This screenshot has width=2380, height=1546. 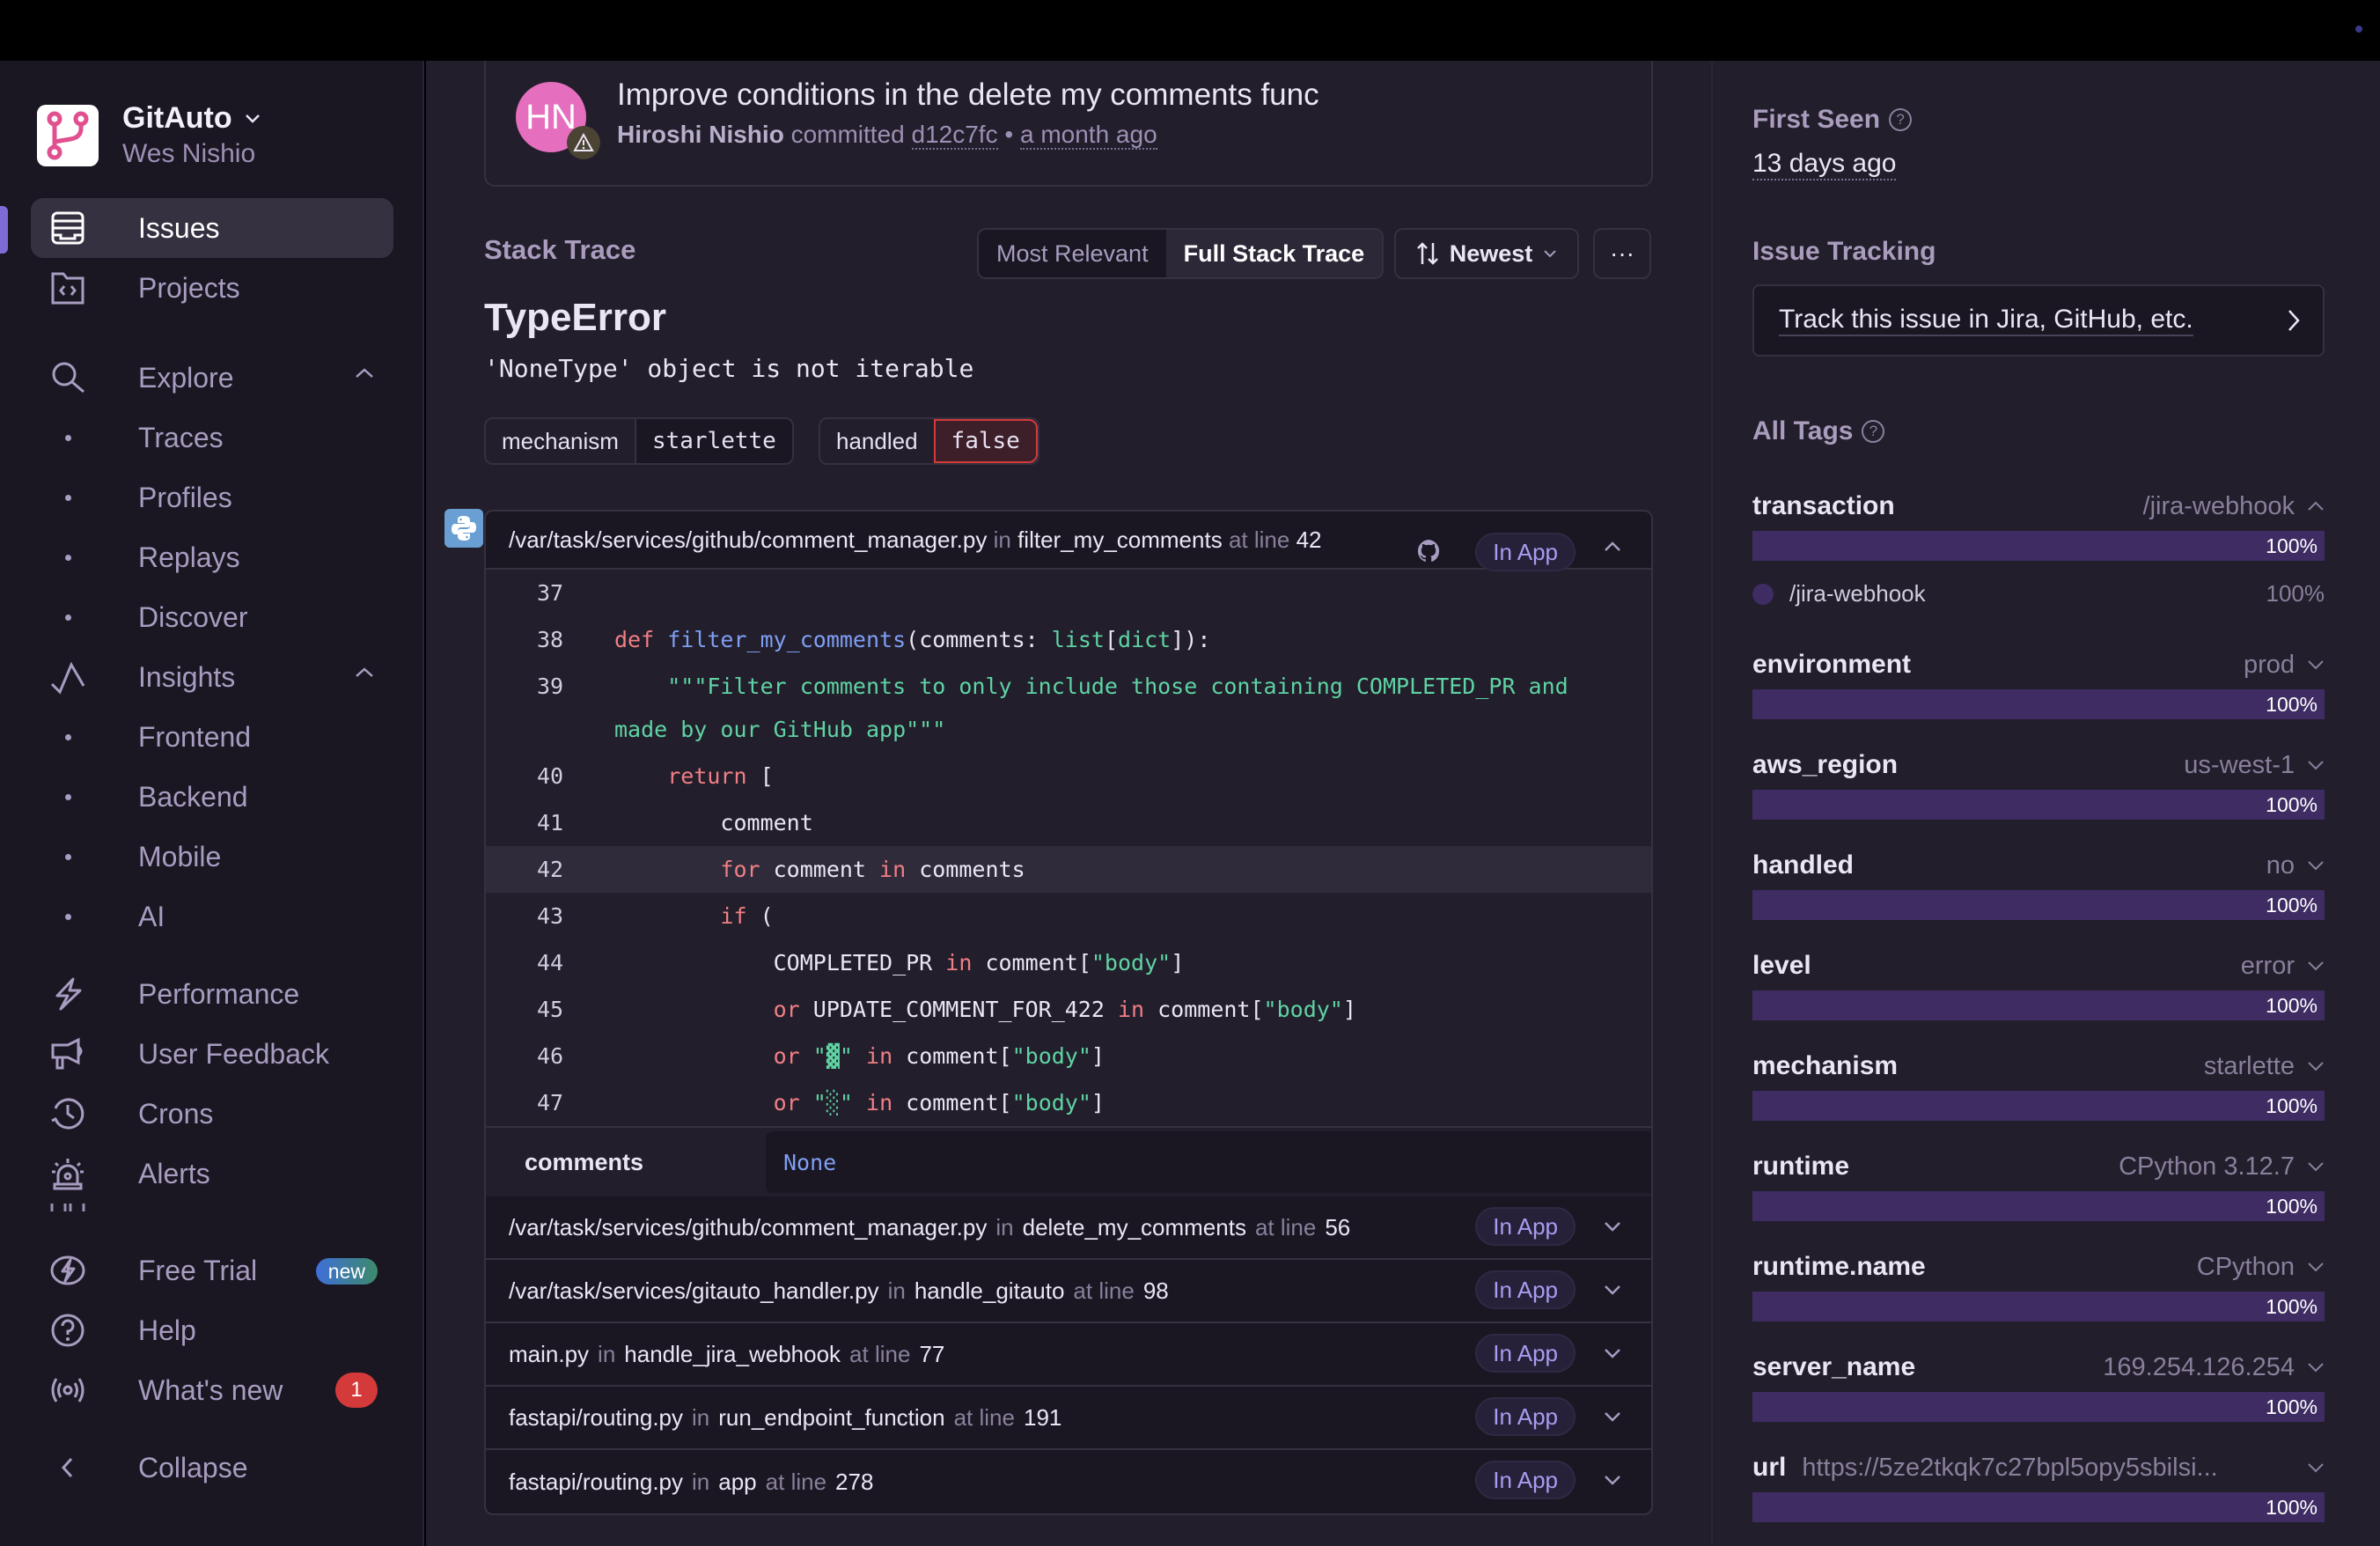 What do you see at coordinates (212, 1270) in the screenshot?
I see `sidebar-item-free-trial: Free Trial new` at bounding box center [212, 1270].